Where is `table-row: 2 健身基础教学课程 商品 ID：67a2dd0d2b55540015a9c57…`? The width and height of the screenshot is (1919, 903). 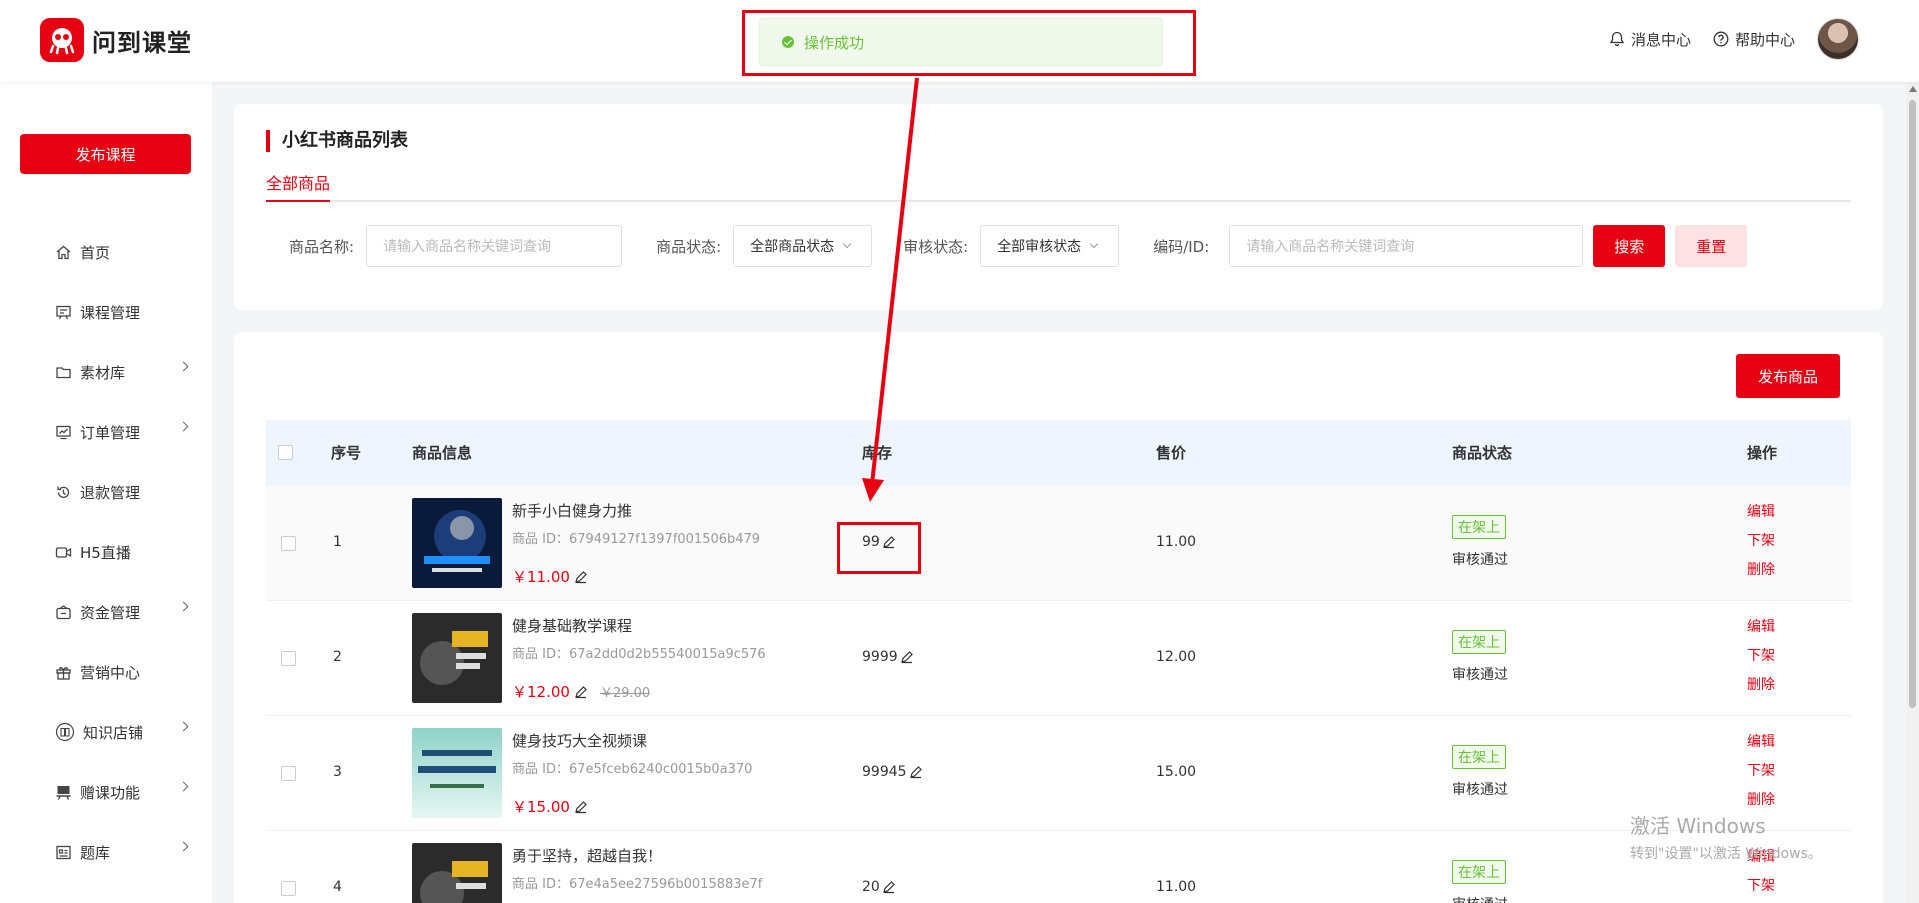
table-row: 2 健身基础教学课程 商品 ID：67a2dd0d2b55540015a9c57… is located at coordinates (1058, 658).